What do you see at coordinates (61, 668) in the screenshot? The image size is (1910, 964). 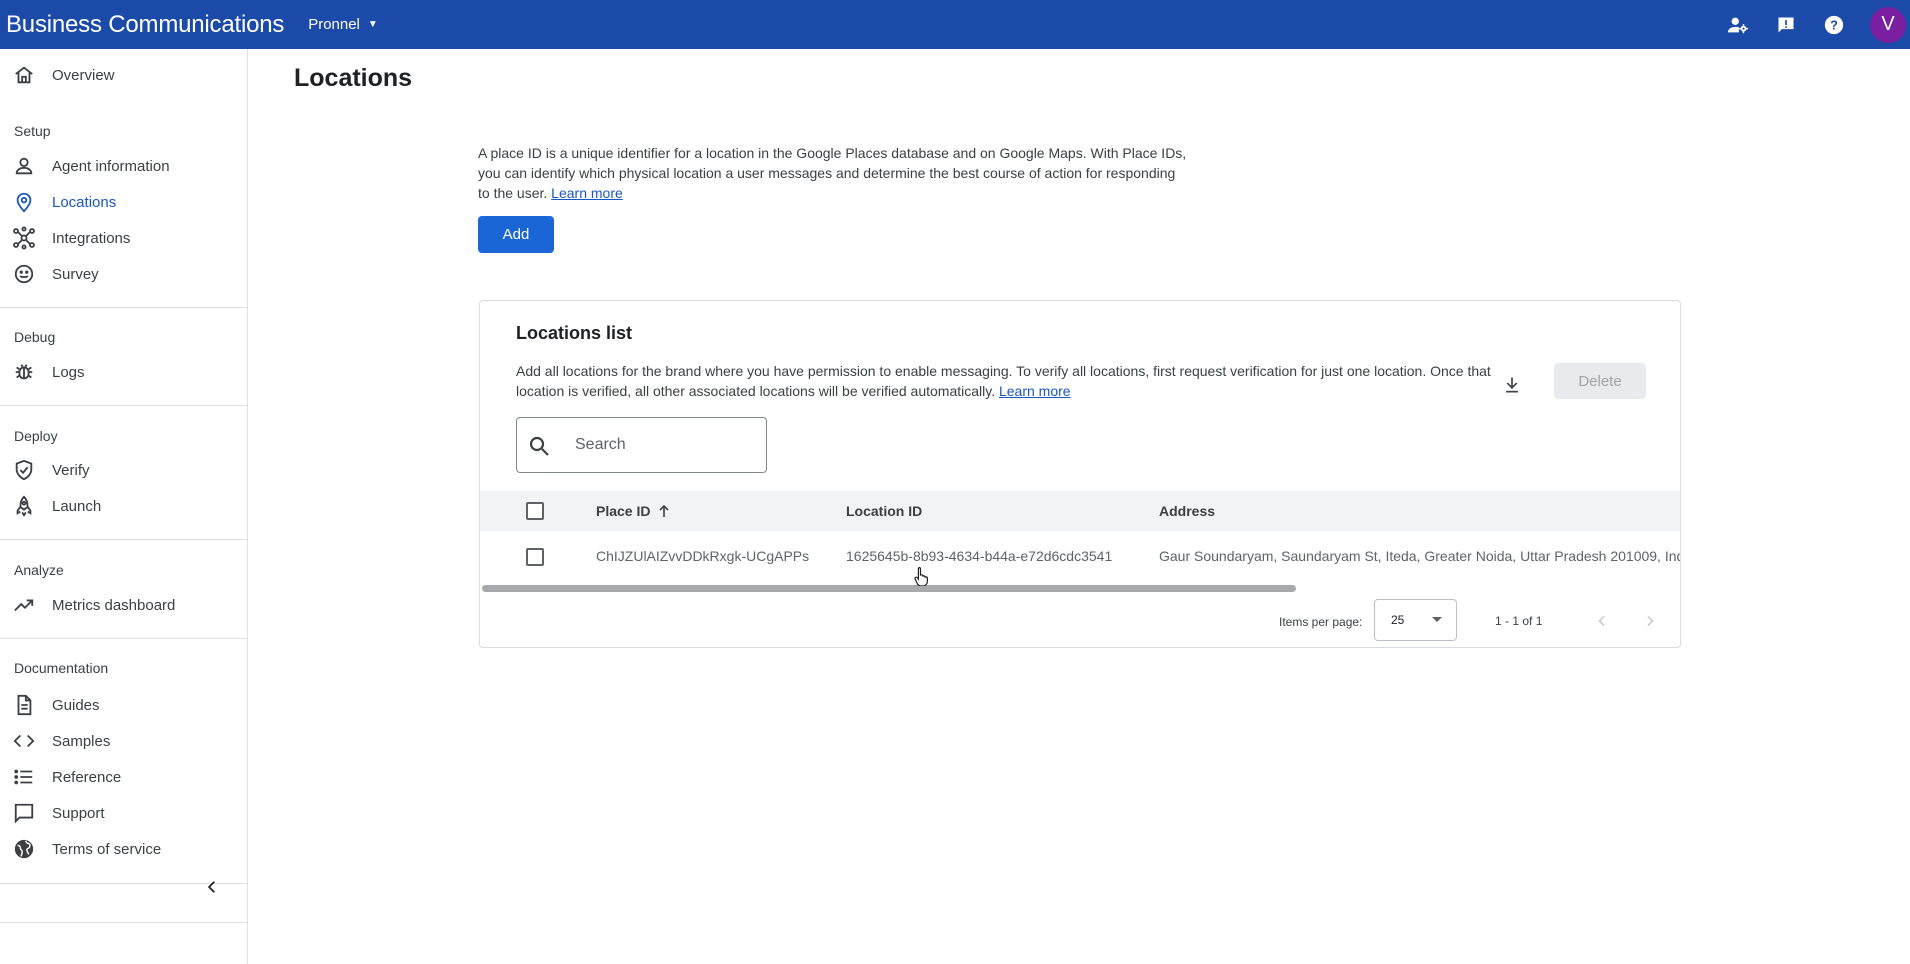 I see `sidebar-heading-documentation: Documentation` at bounding box center [61, 668].